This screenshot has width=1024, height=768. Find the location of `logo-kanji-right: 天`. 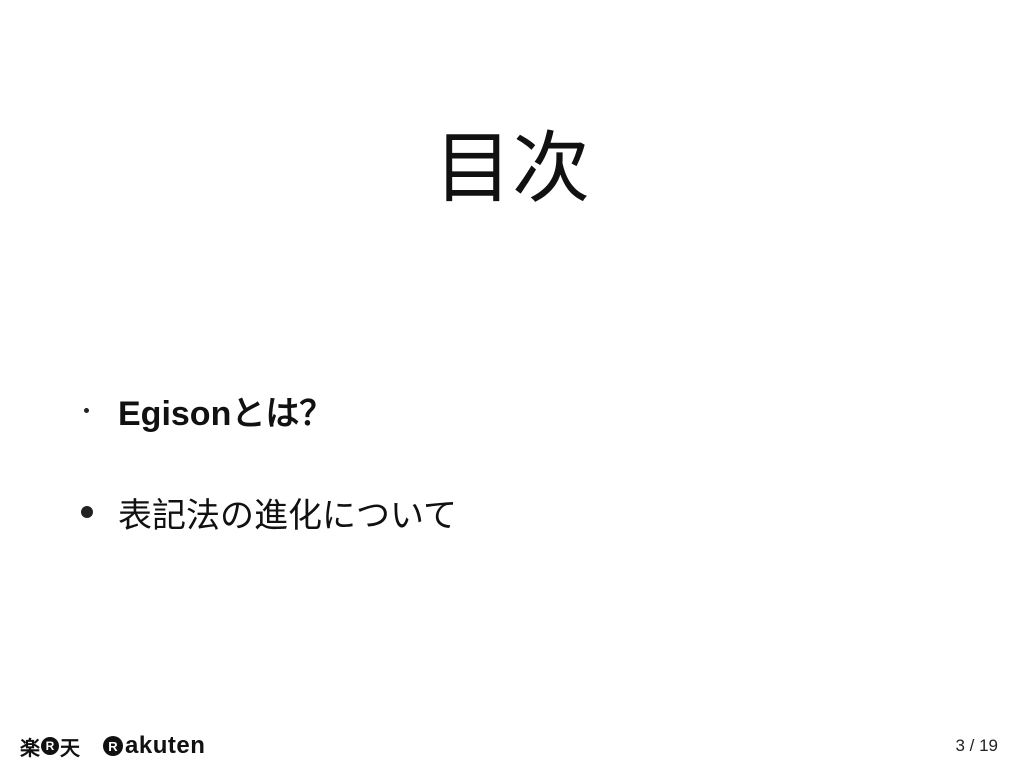

logo-kanji-right: 天 is located at coordinates (70, 747).